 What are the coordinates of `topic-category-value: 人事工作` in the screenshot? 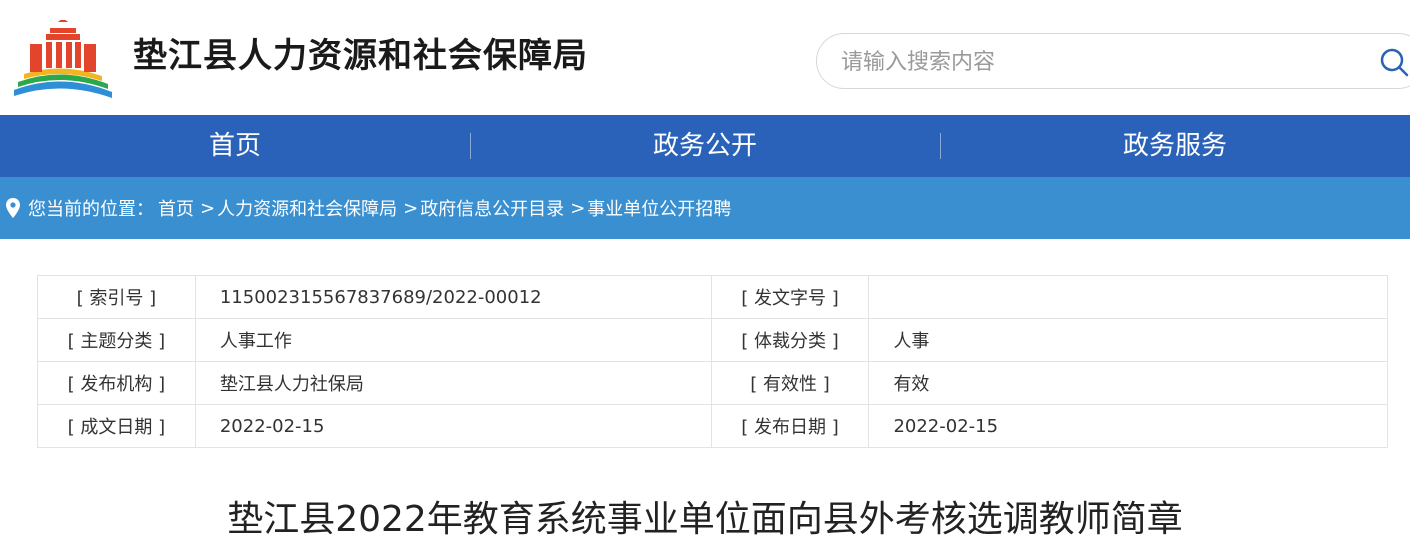 It's located at (453, 340).